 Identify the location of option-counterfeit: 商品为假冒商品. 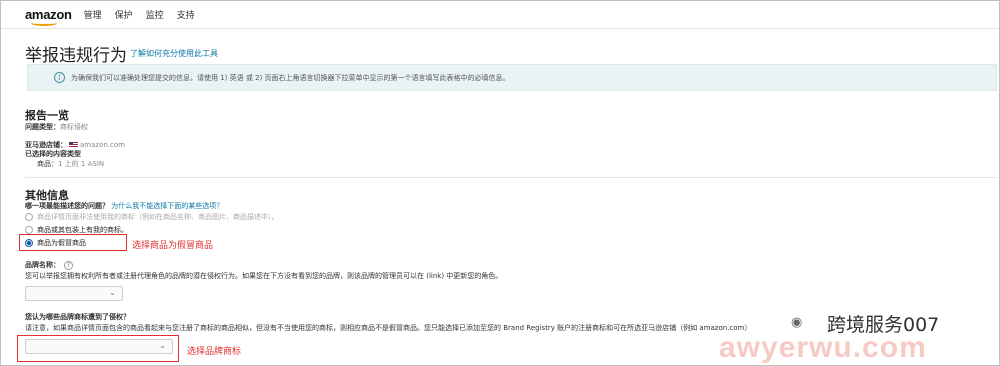
(55, 243).